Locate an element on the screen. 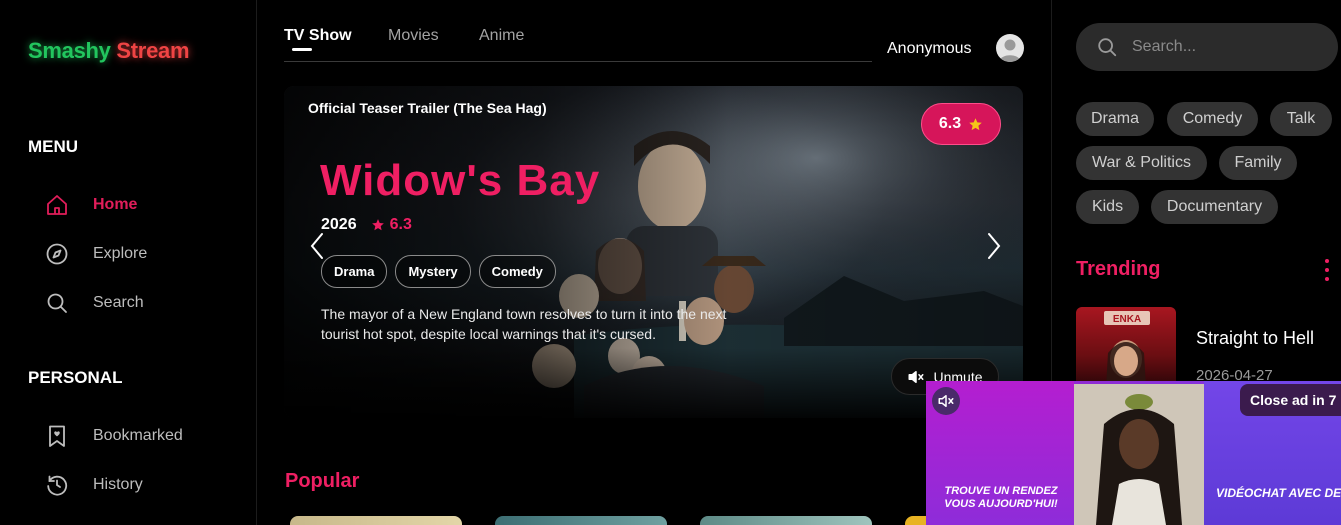 This screenshot has width=1341, height=525. sidebar-item-home: Home is located at coordinates (90, 205).